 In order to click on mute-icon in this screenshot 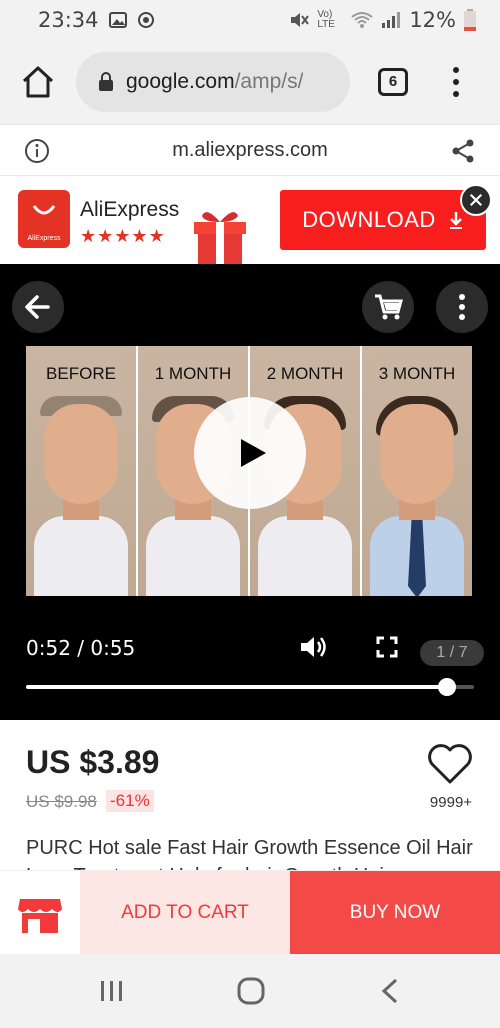, I will do `click(300, 20)`.